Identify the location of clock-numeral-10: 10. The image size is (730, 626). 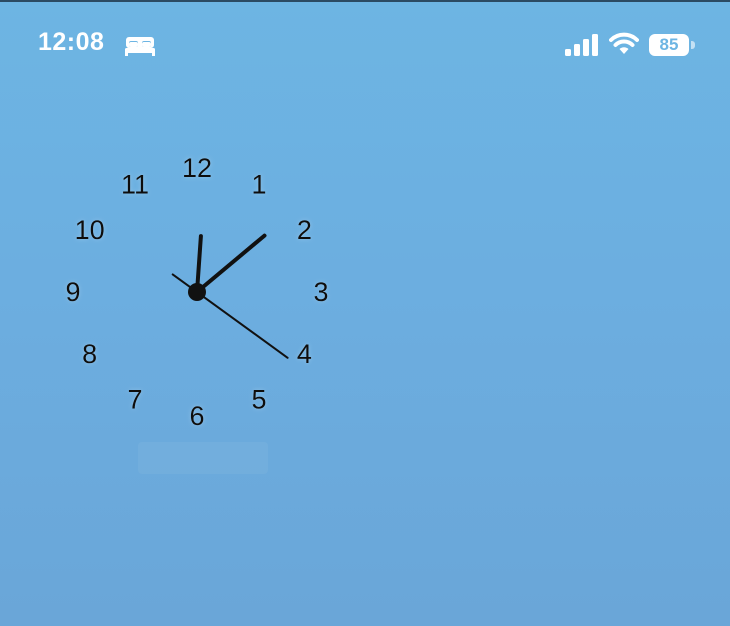
(90, 230).